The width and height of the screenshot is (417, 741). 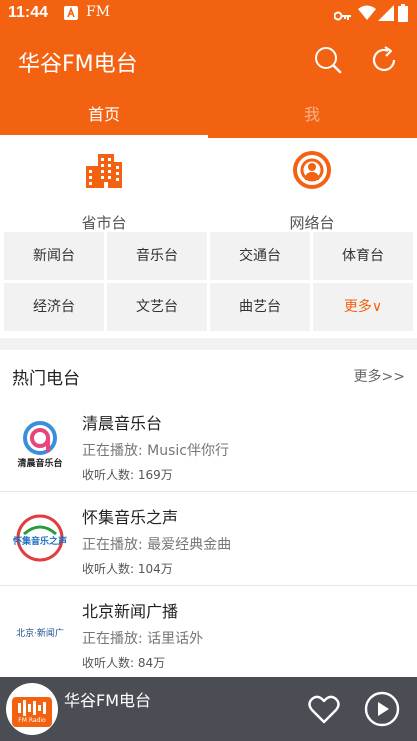 What do you see at coordinates (122, 423) in the screenshot?
I see `station-name: 清晨音乐台` at bounding box center [122, 423].